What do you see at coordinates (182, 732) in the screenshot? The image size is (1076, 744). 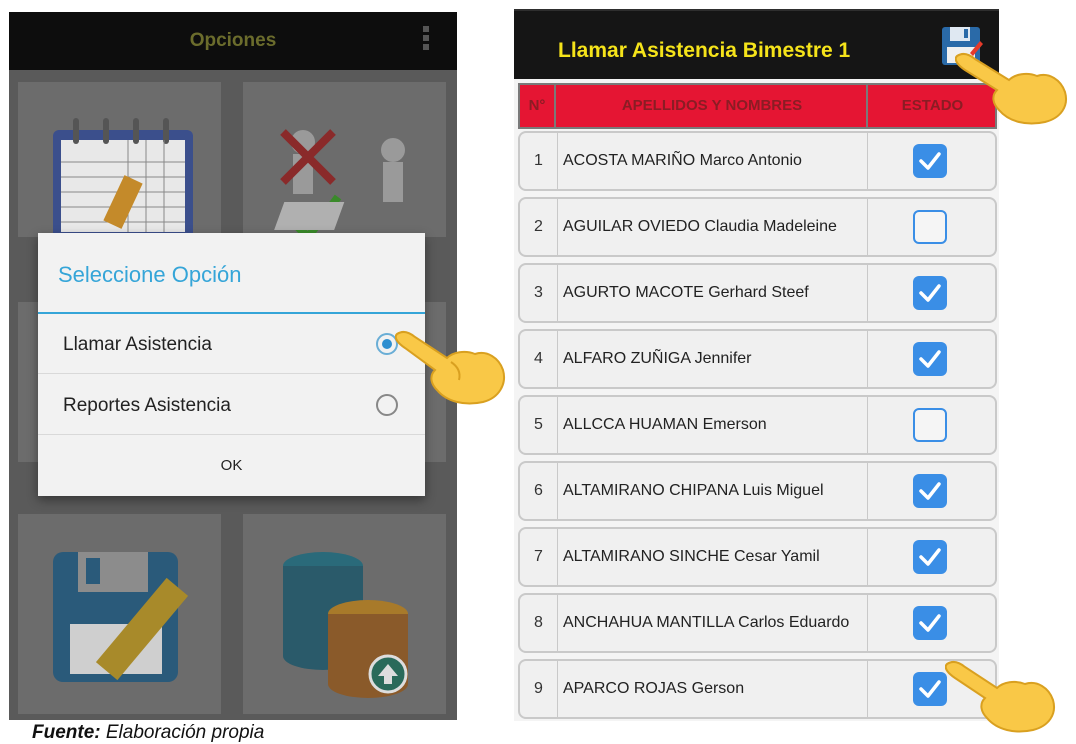 I see `caption-text: Elaboración propia` at bounding box center [182, 732].